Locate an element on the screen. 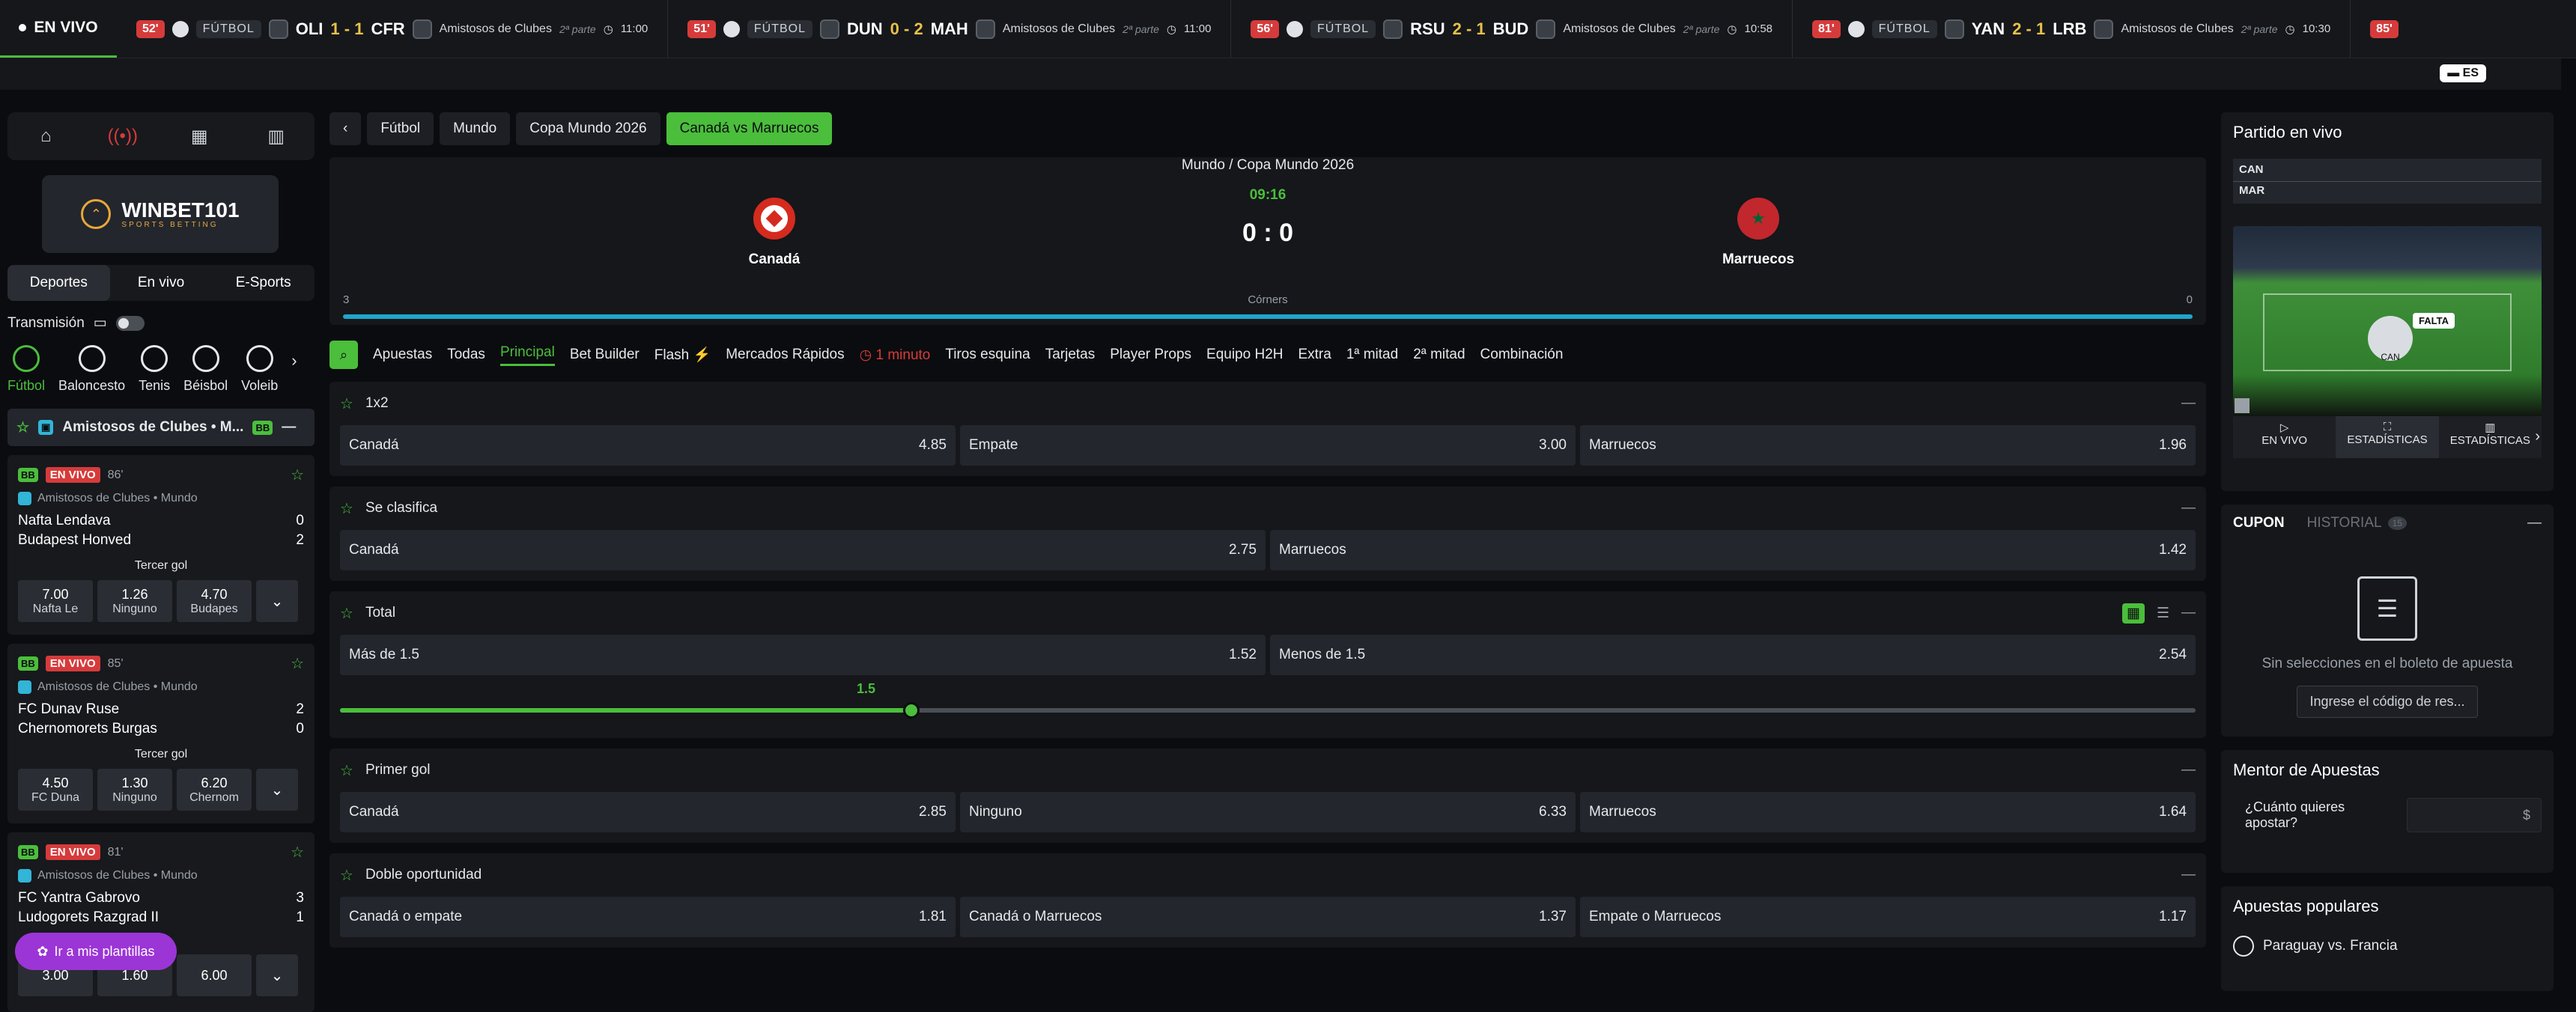 The image size is (2576, 1012). tab-cupon: CUPON is located at coordinates (2259, 523).